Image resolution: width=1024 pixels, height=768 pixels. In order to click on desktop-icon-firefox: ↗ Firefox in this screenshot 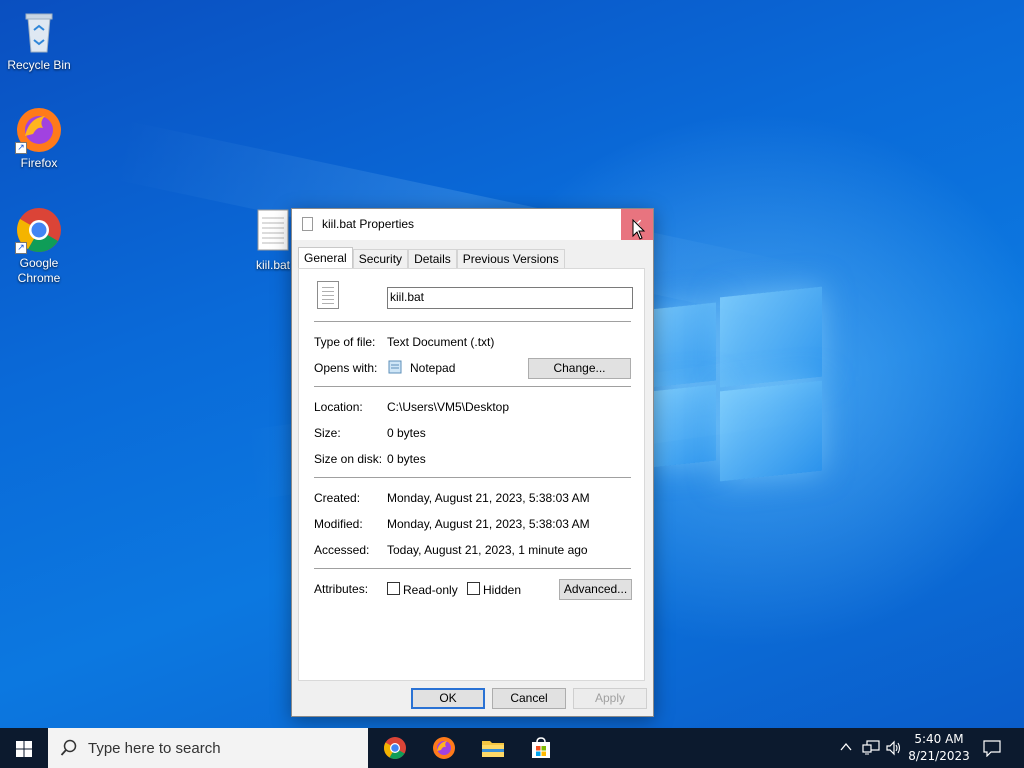, I will do `click(39, 138)`.